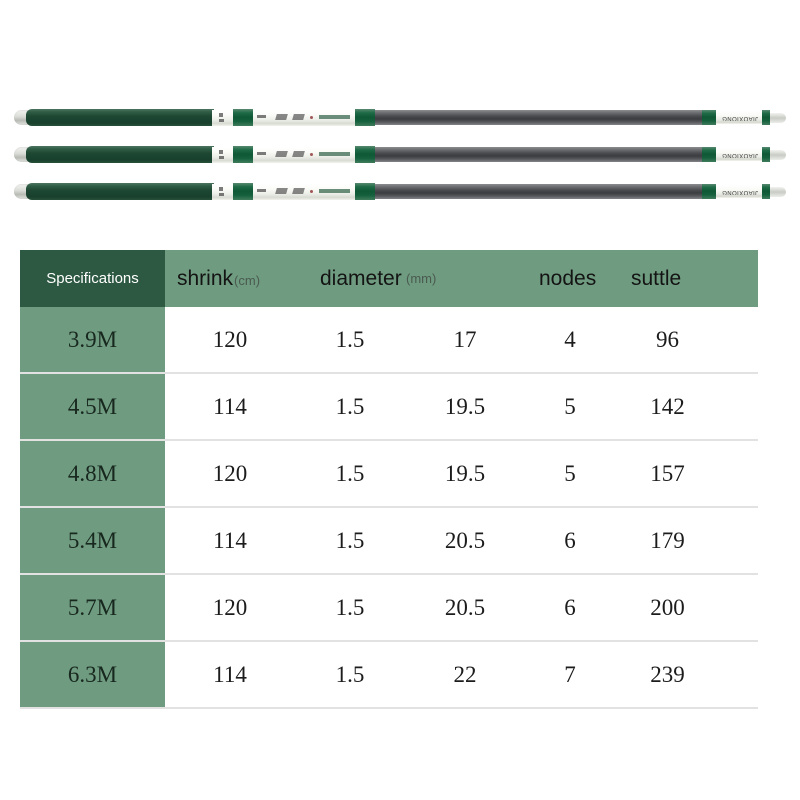 This screenshot has width=800, height=800. What do you see at coordinates (92, 674) in the screenshot?
I see `cell-specification-value: 6.3M` at bounding box center [92, 674].